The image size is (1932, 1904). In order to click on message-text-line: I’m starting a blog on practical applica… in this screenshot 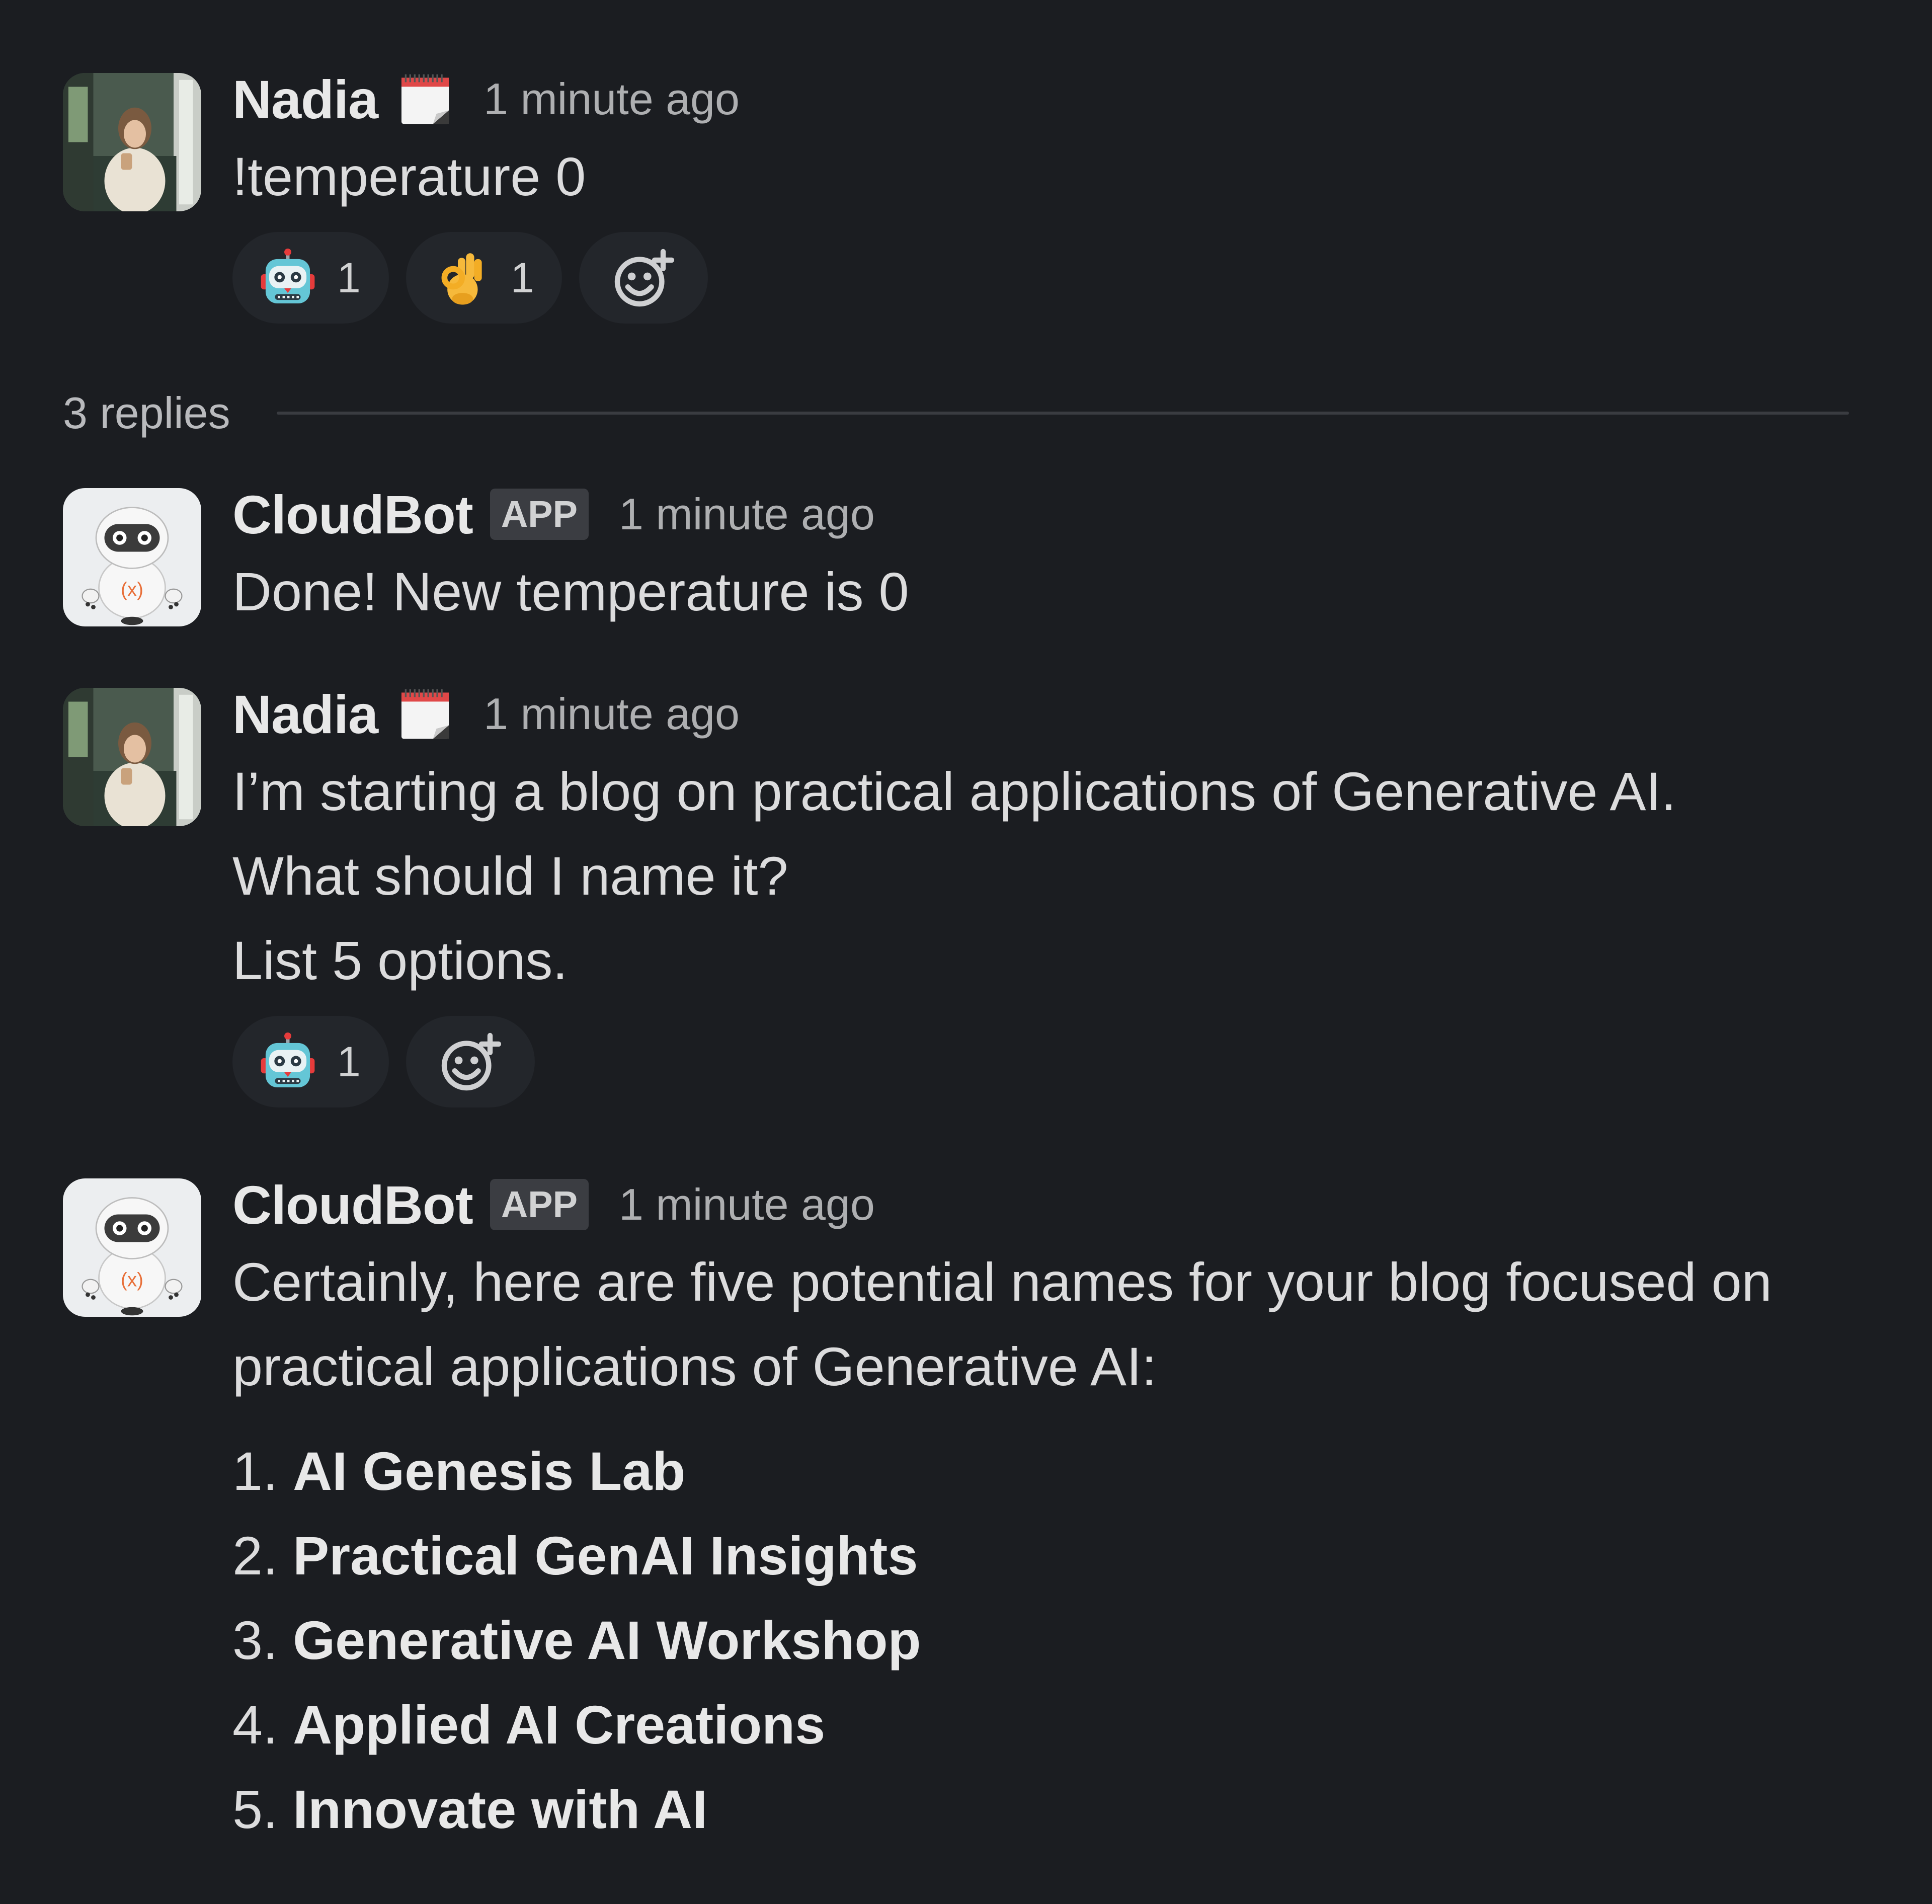, I will do `click(954, 792)`.